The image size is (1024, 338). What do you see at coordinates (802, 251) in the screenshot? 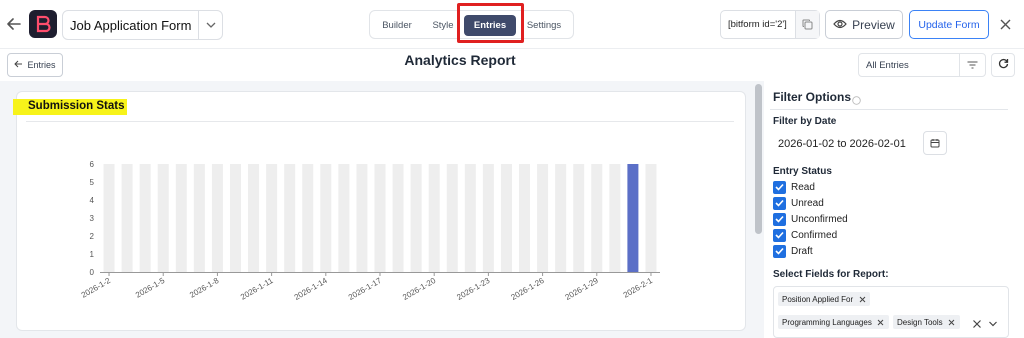
I see `status-label: Draft` at bounding box center [802, 251].